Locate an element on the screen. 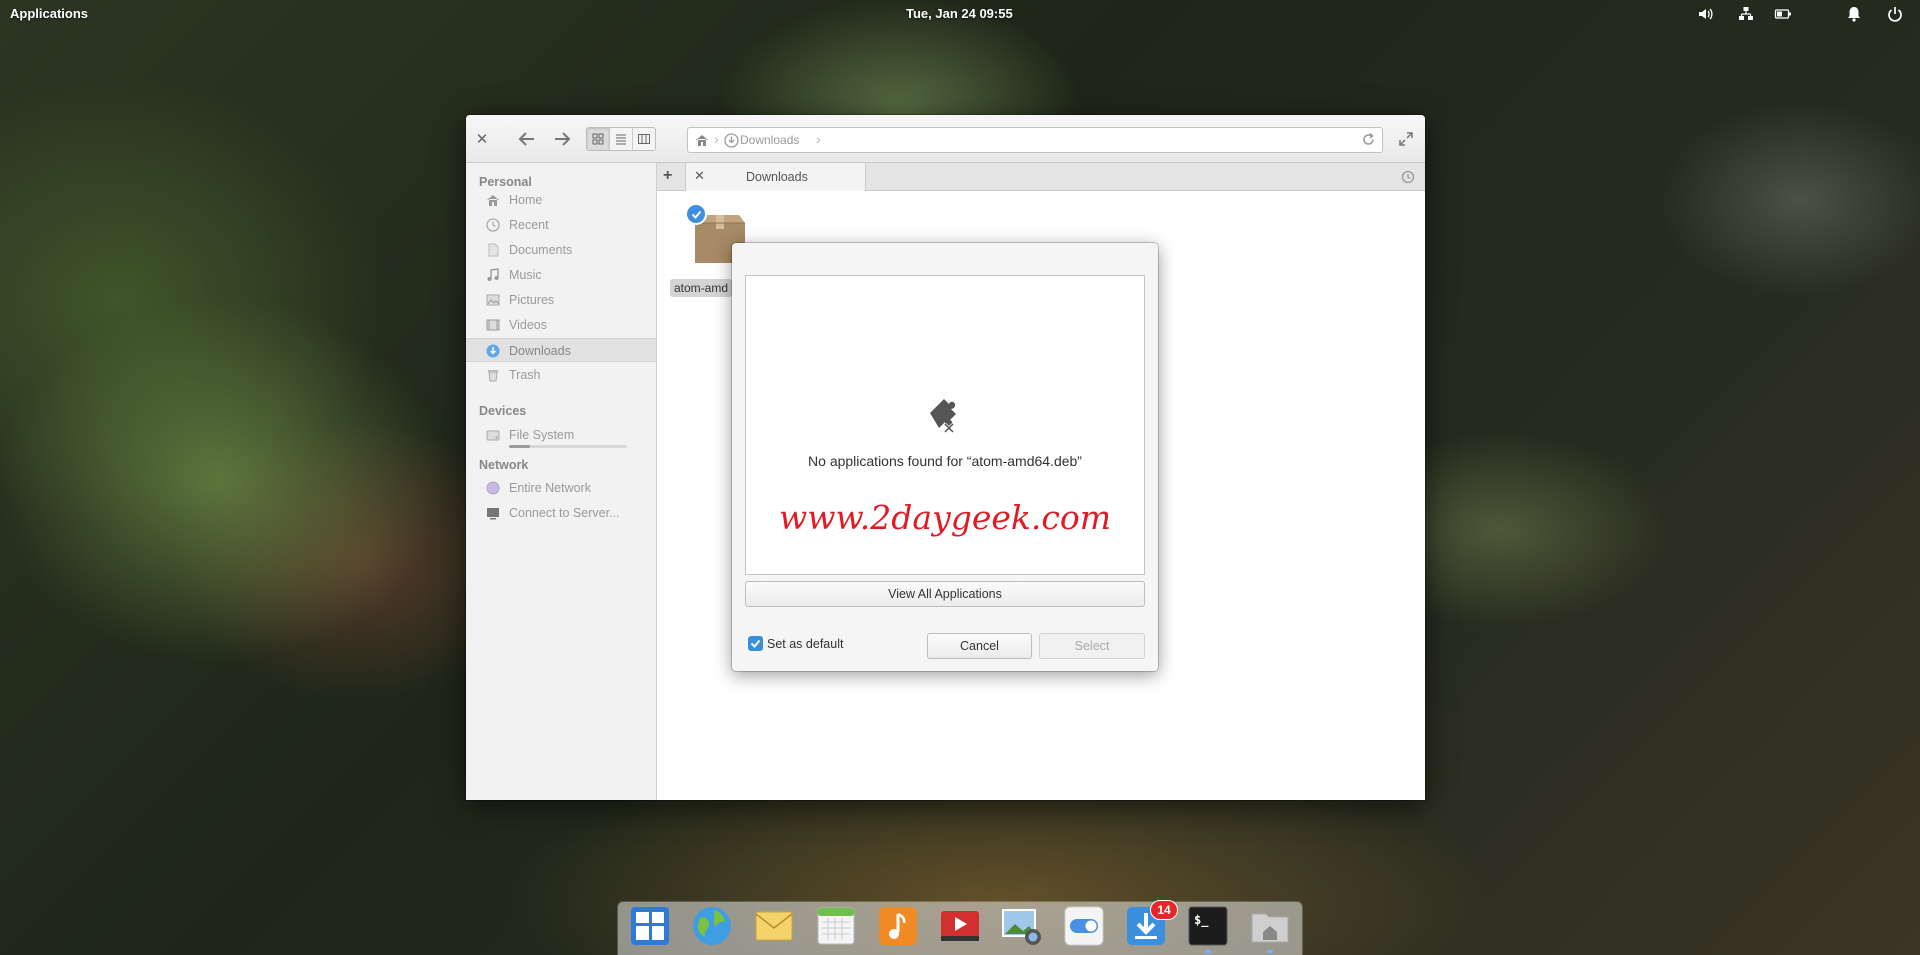  power-icon is located at coordinates (1895, 14).